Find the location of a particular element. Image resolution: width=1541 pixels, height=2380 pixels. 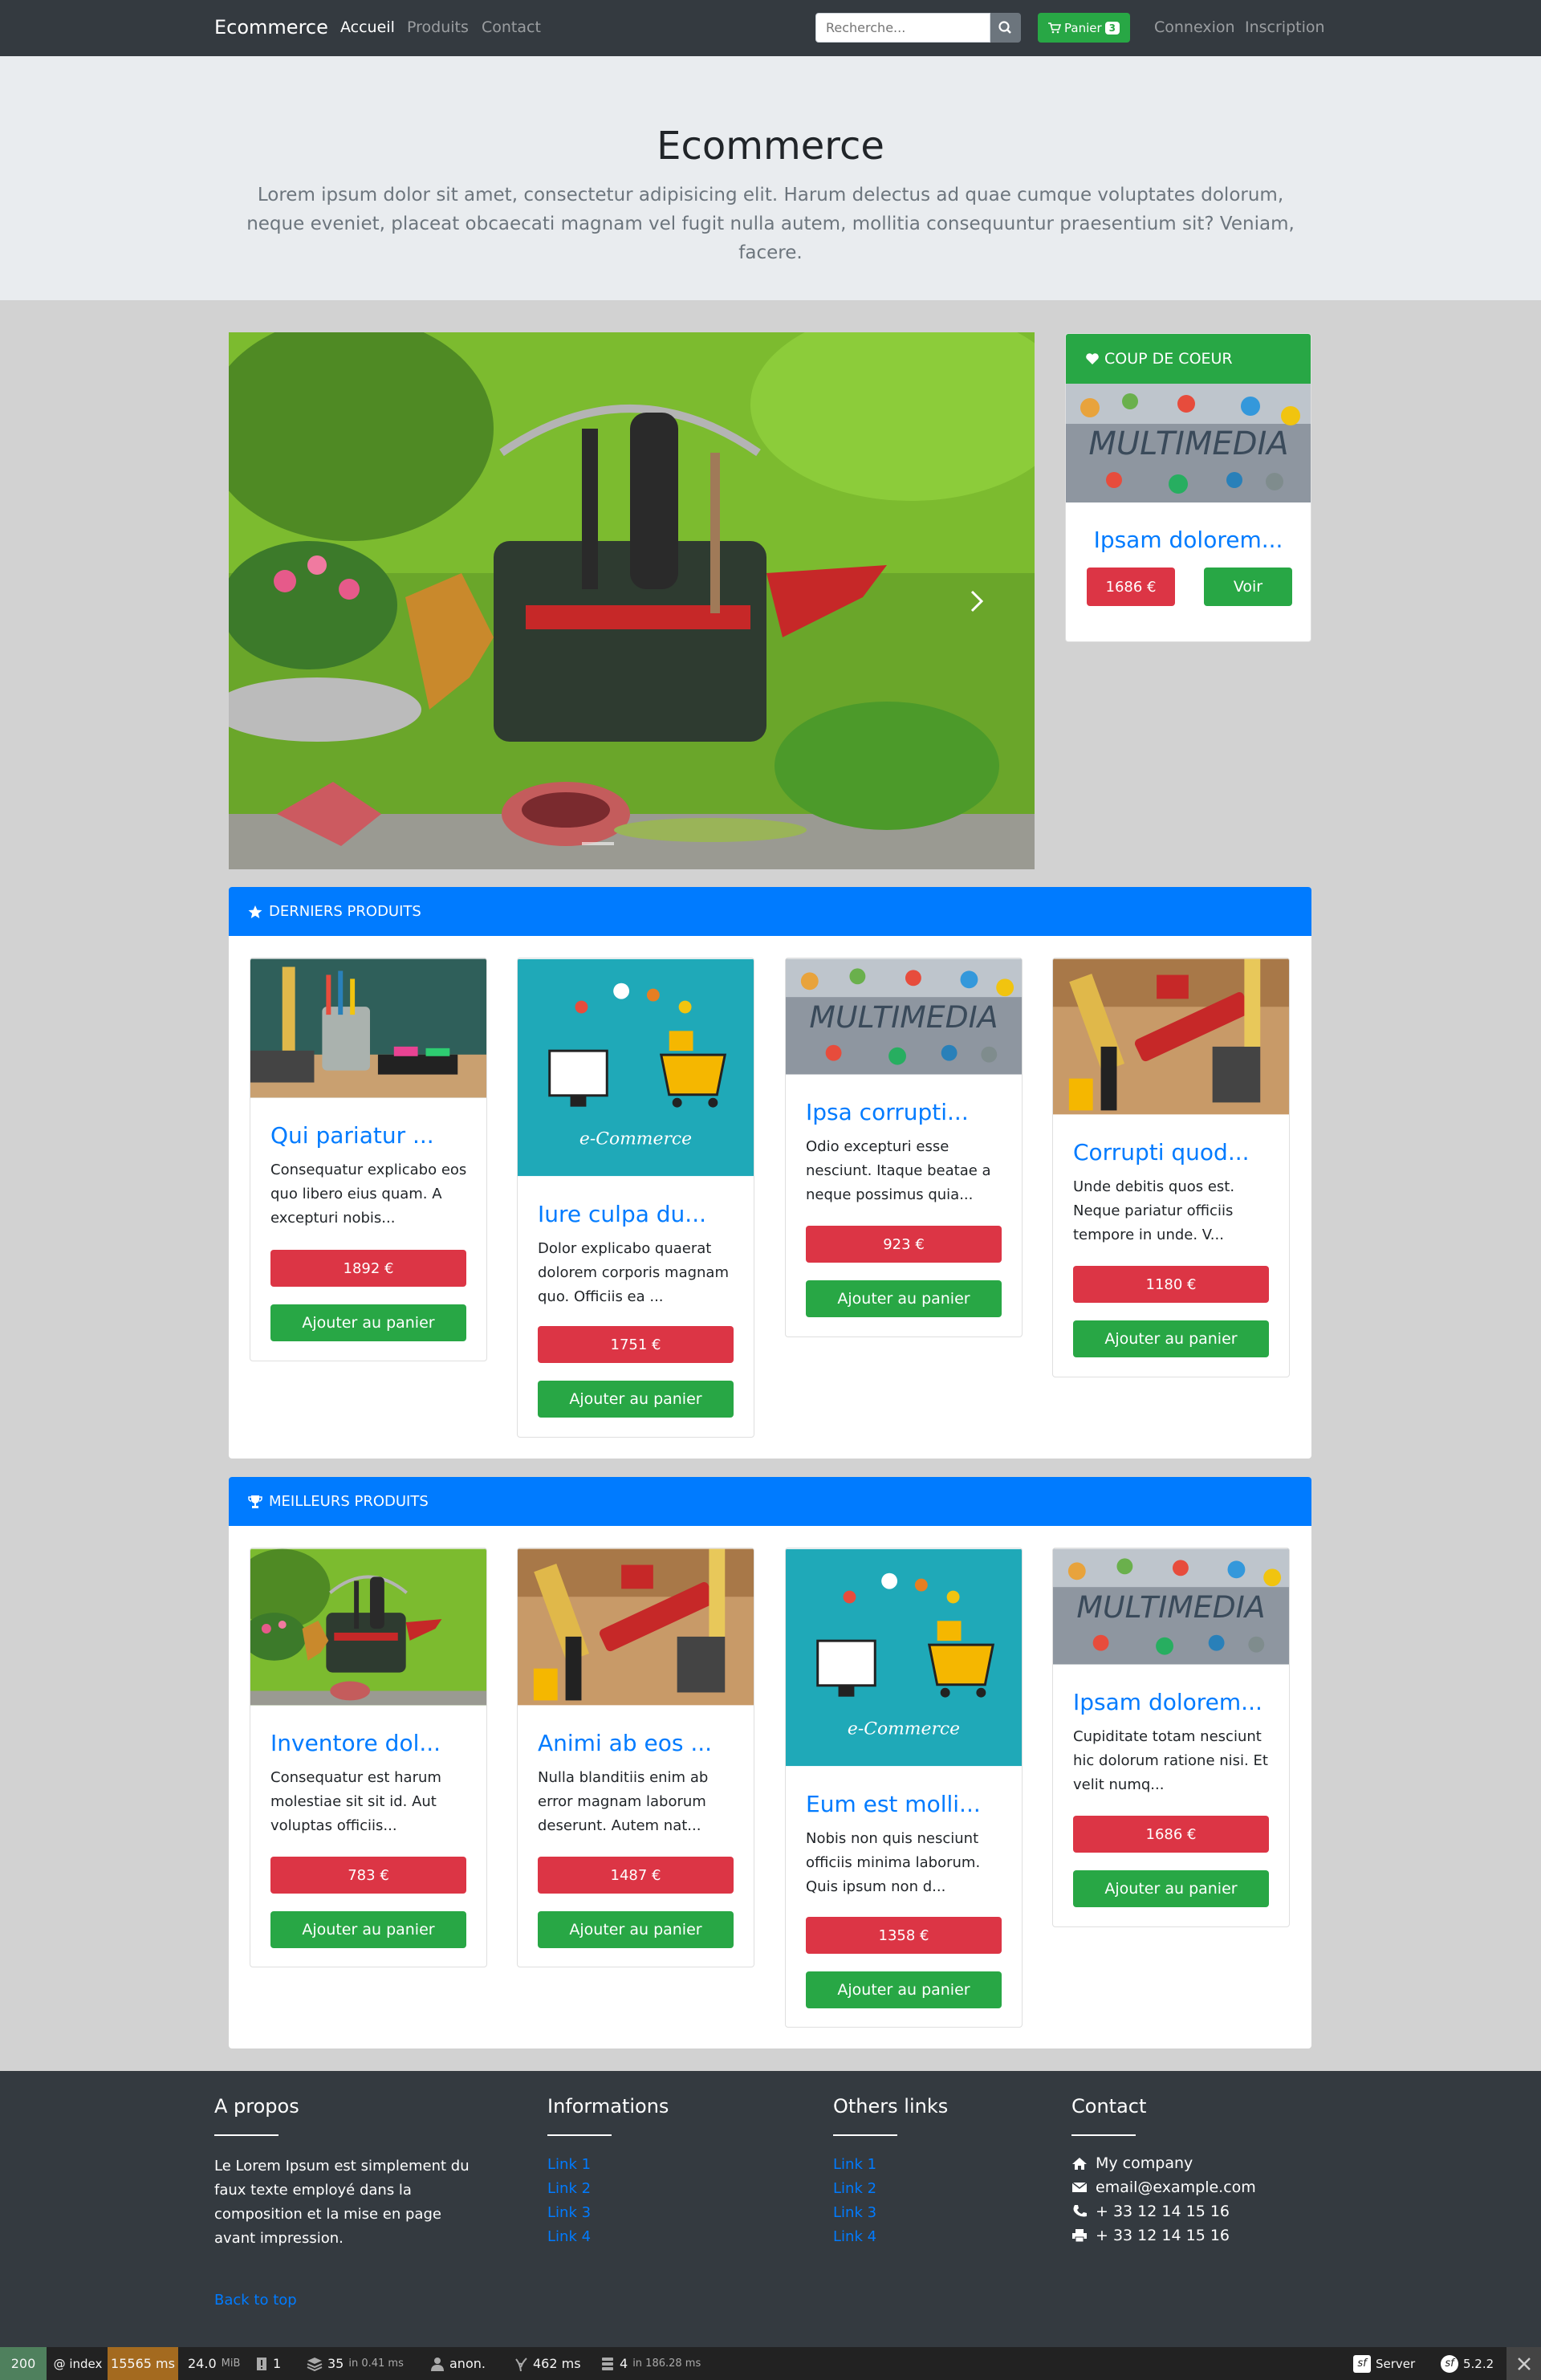

footer-others-link: Link 2 is located at coordinates (854, 2188).